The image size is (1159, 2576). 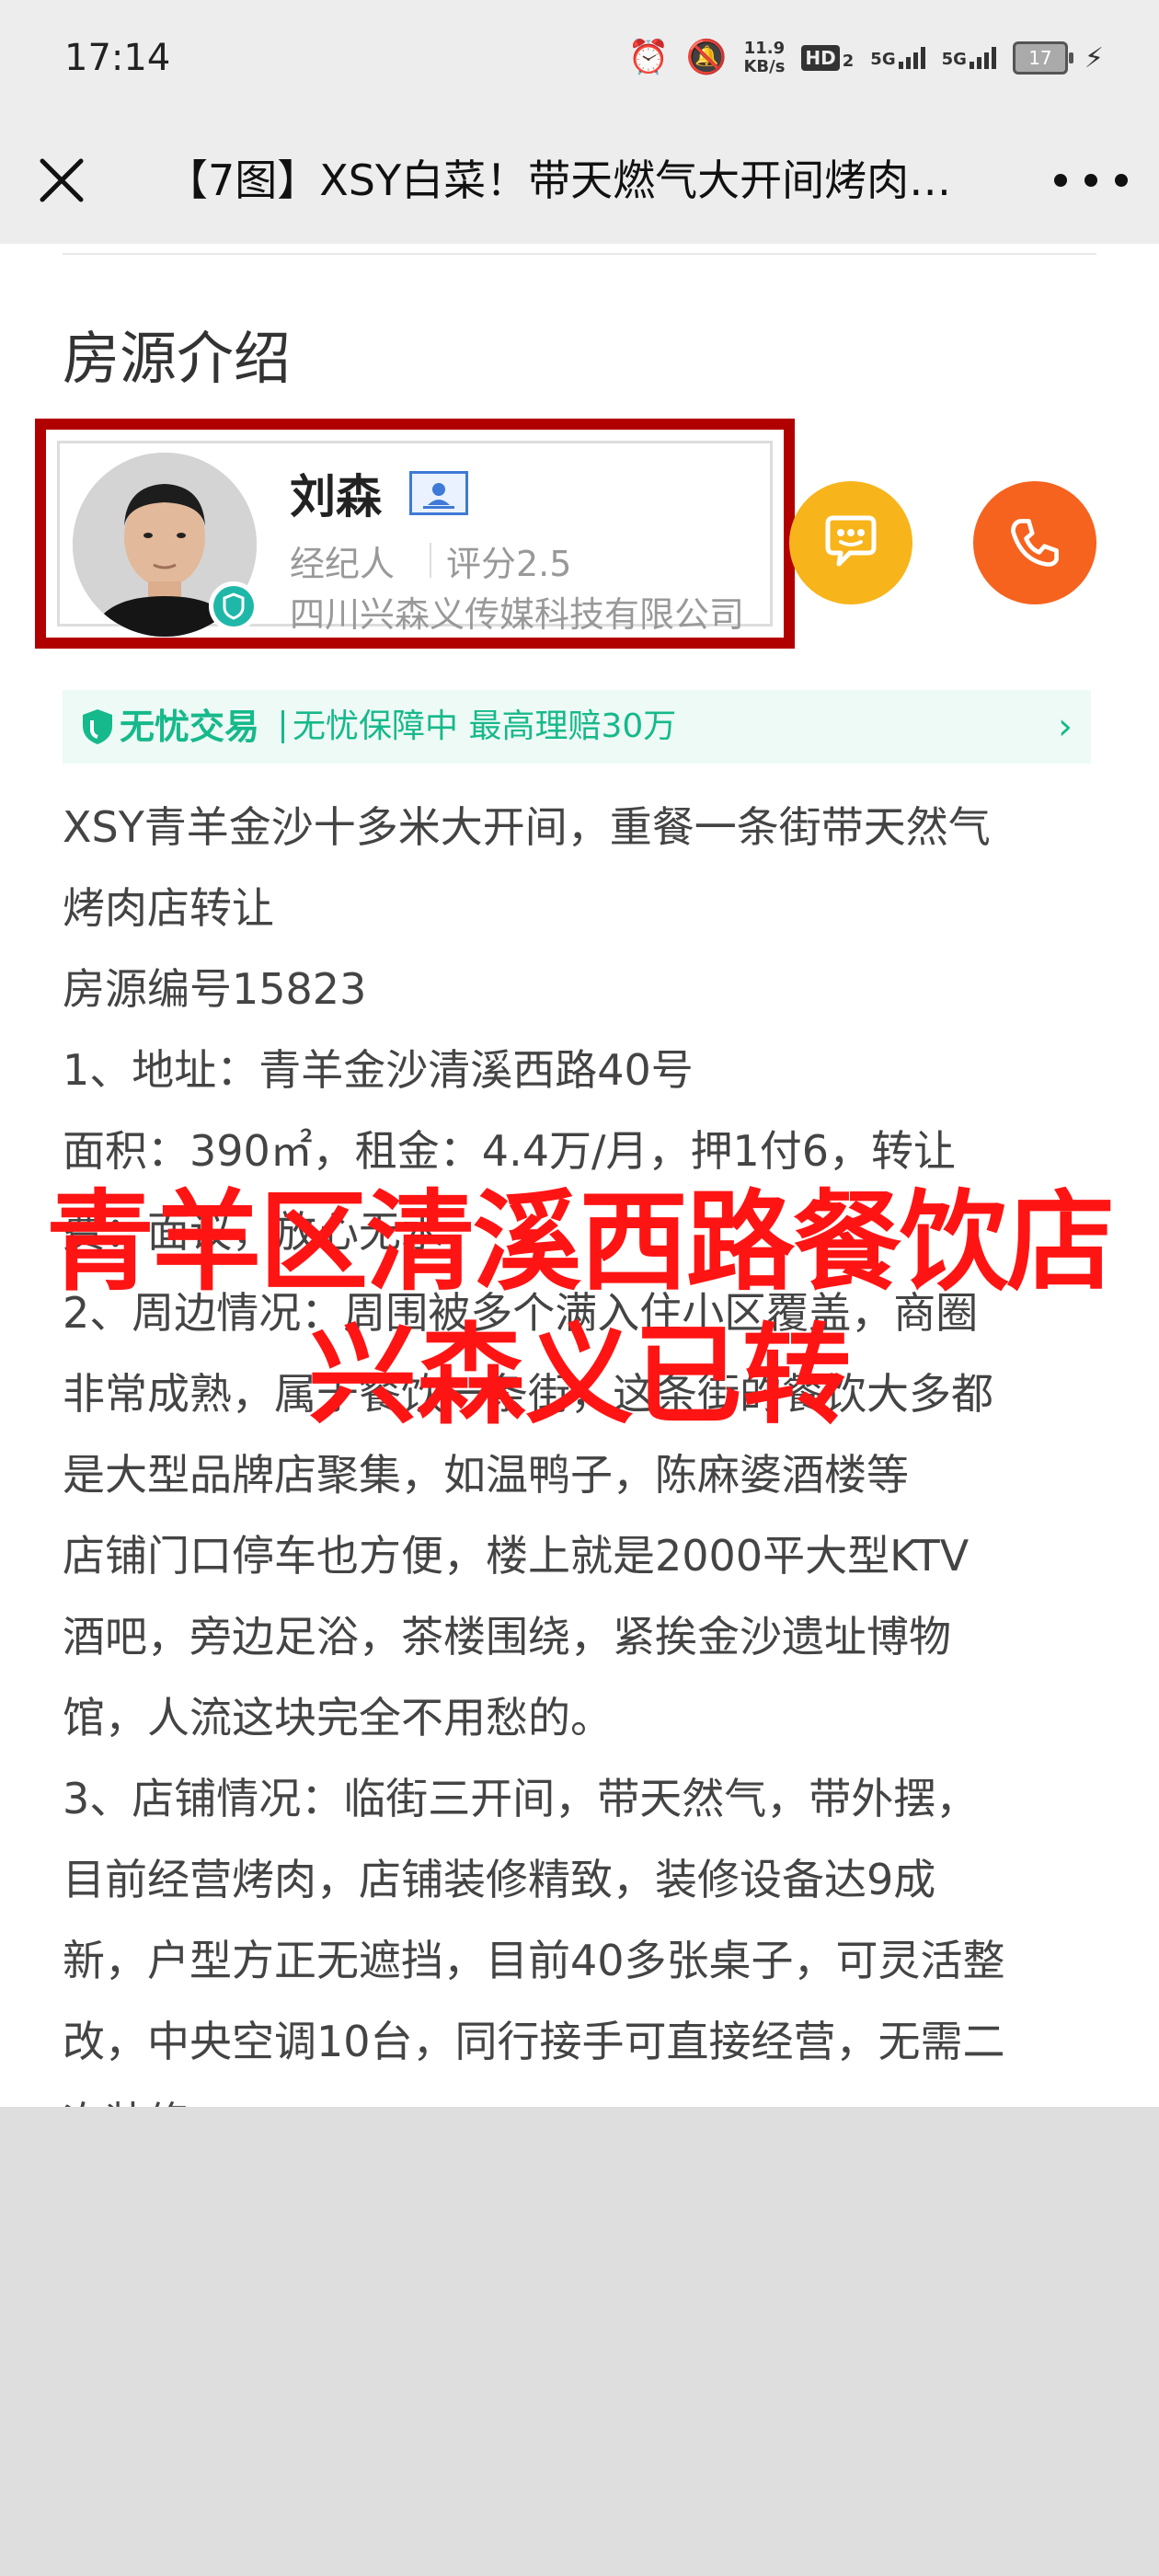 What do you see at coordinates (415, 539) in the screenshot?
I see `agent-card-inner: 刘森 经纪人 评分2.5 四川兴森义传媒科技有限公司` at bounding box center [415, 539].